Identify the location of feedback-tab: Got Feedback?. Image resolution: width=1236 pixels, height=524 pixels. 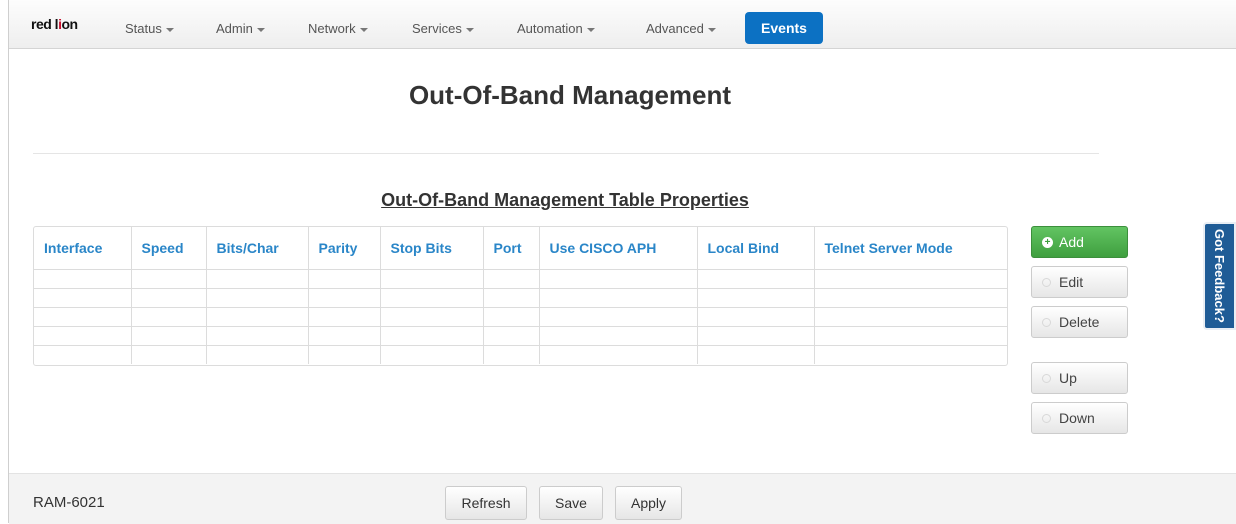
(1219, 276).